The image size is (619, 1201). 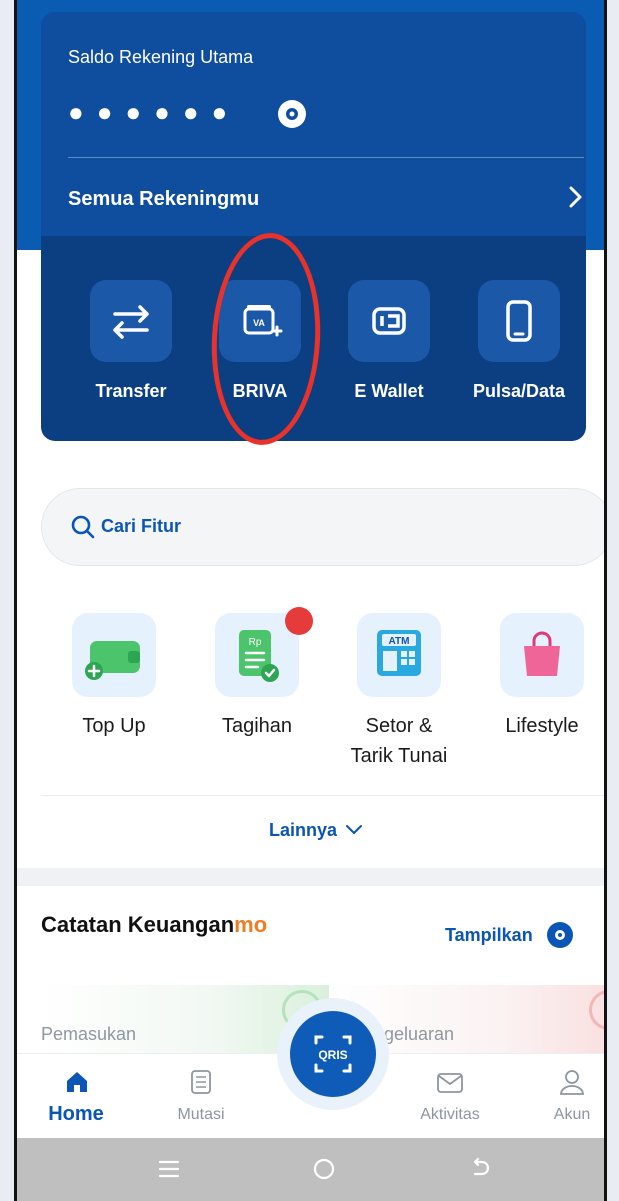 I want to click on svg-text: QRIS, so click(x=332, y=1055).